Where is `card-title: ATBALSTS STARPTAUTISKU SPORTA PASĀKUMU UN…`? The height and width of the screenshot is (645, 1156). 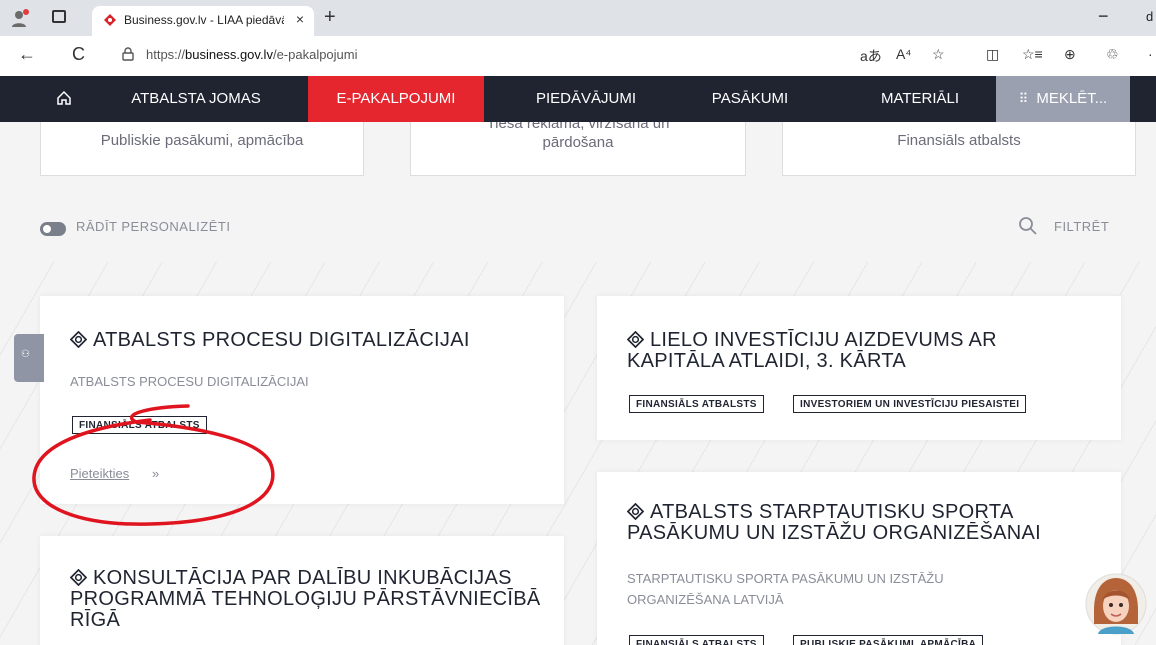
card-title: ATBALSTS STARPTAUTISKU SPORTA PASĀKUMU UN… is located at coordinates (834, 523).